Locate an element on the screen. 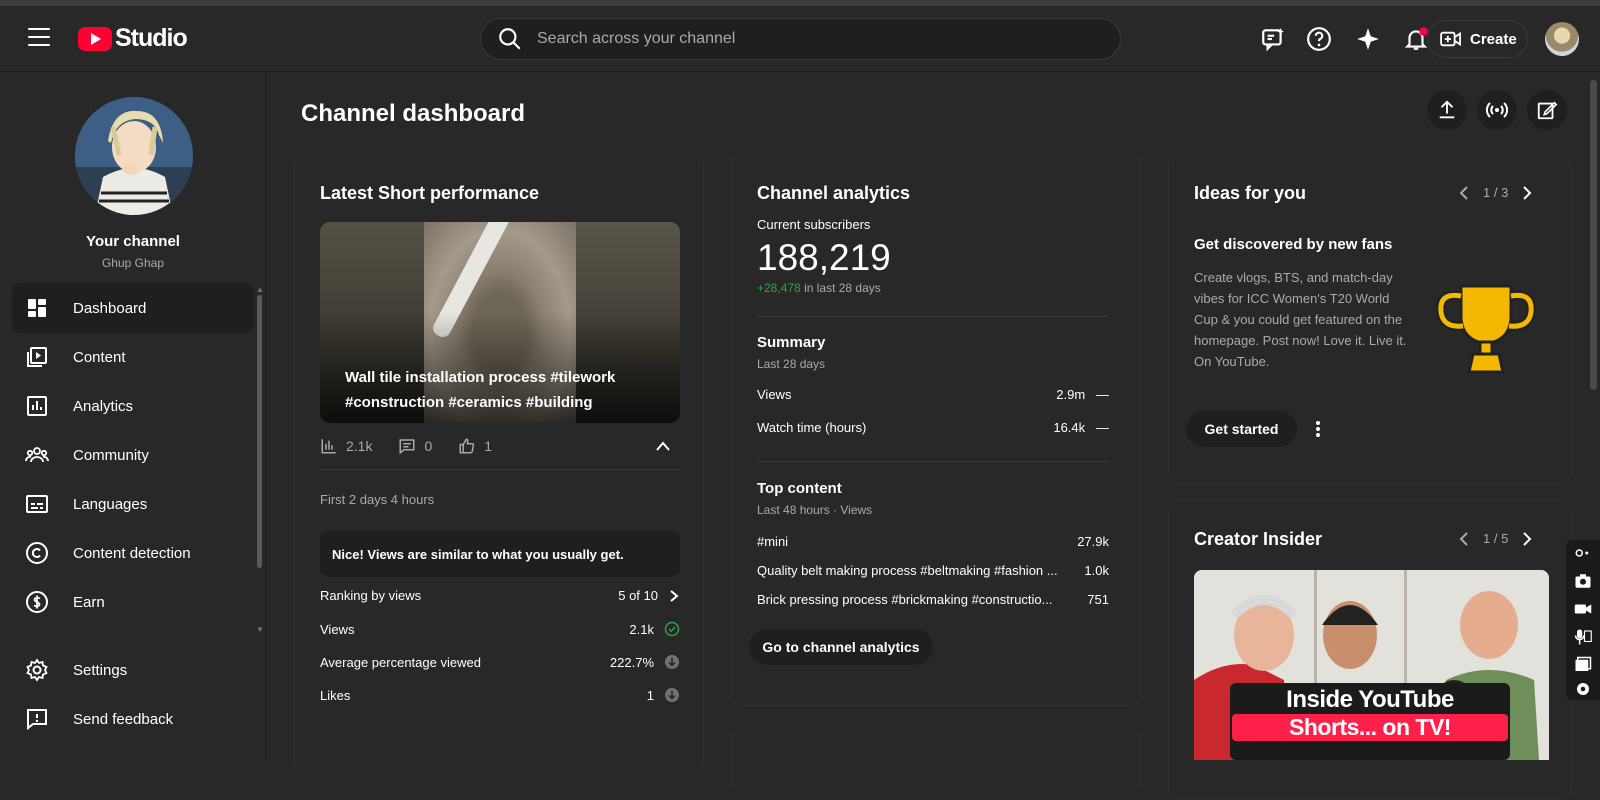 Image resolution: width=1600 pixels, height=800 pixels. subs-delta: +28,478 is located at coordinates (779, 288).